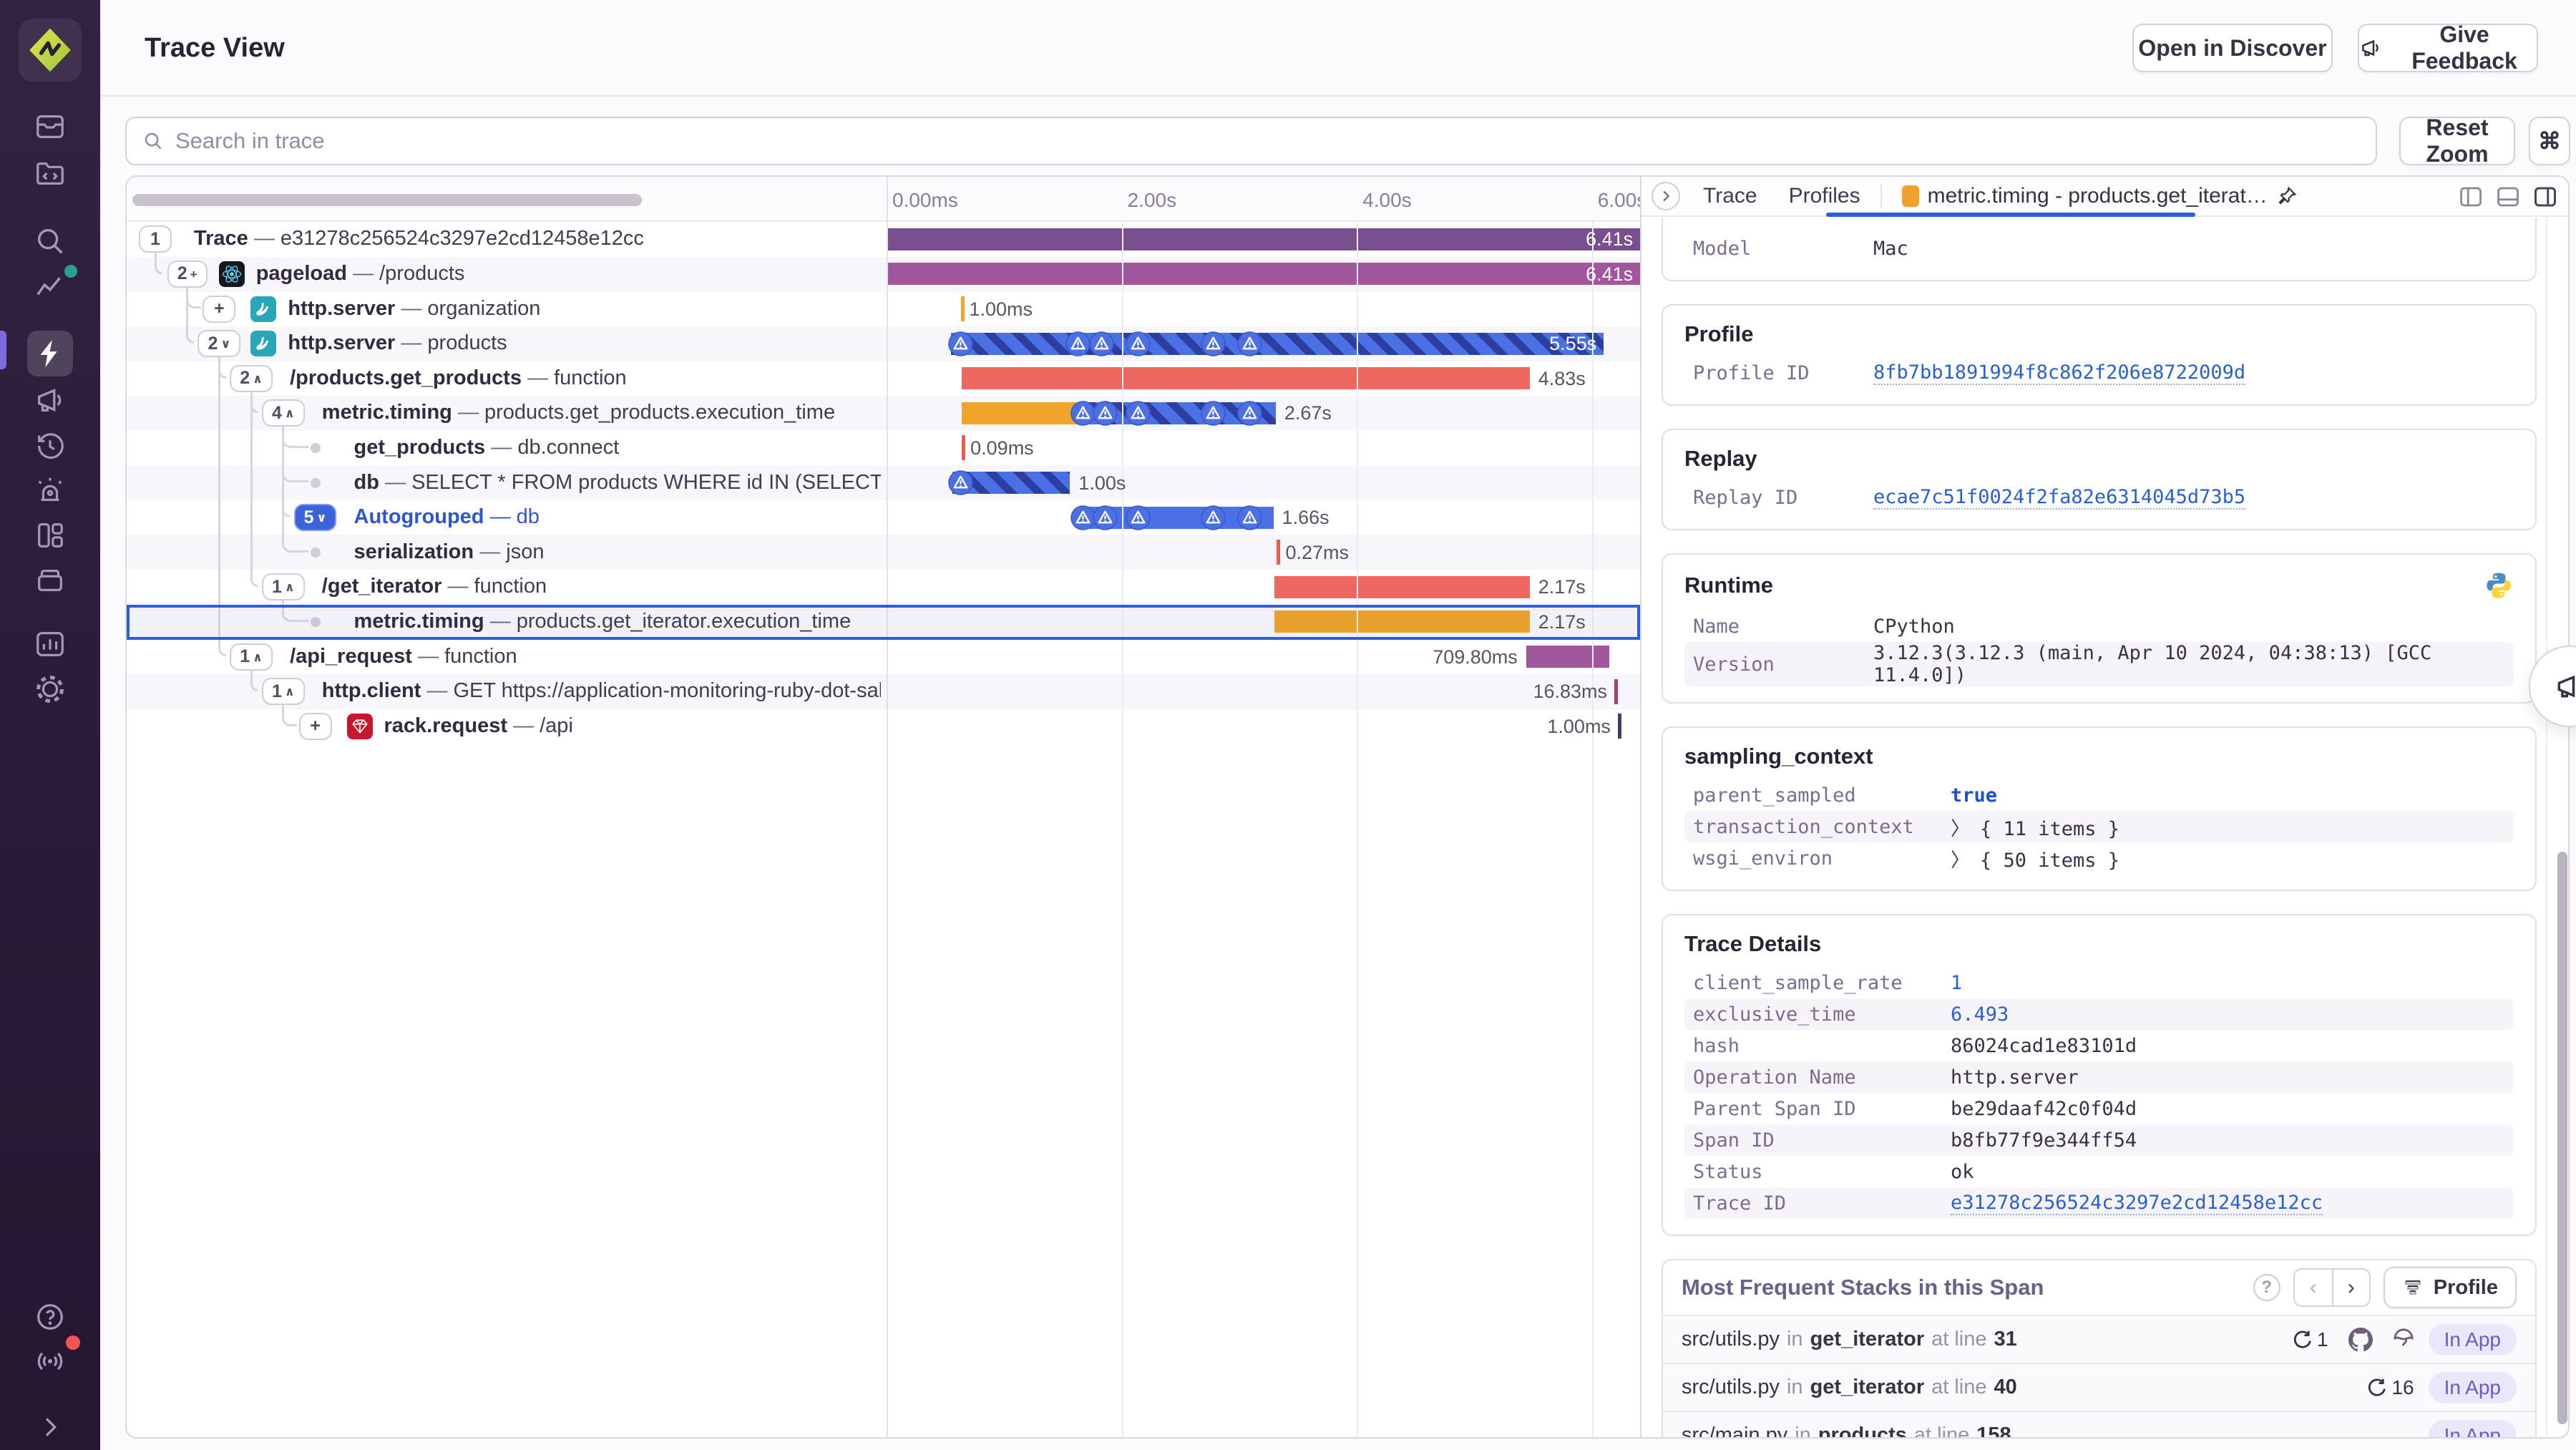 This screenshot has height=1450, width=2576. Describe the element at coordinates (2059, 498) in the screenshot. I see `detail-value: ecae7c51f0024f2fa82e6314045d73b5` at that location.